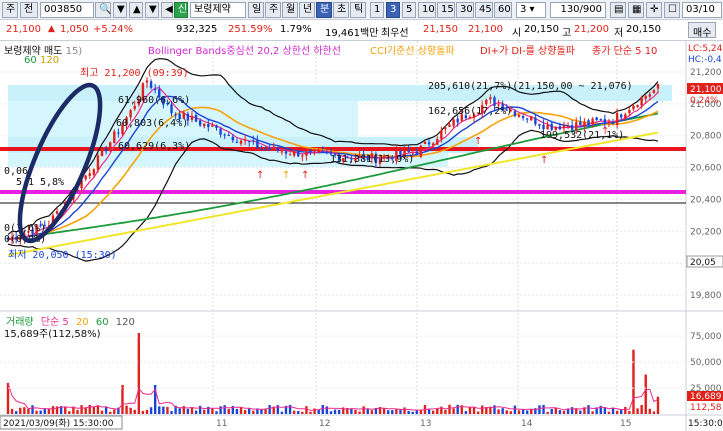 The image size is (723, 431). What do you see at coordinates (705, 60) in the screenshot?
I see `hc-label: HC:-0,4` at bounding box center [705, 60].